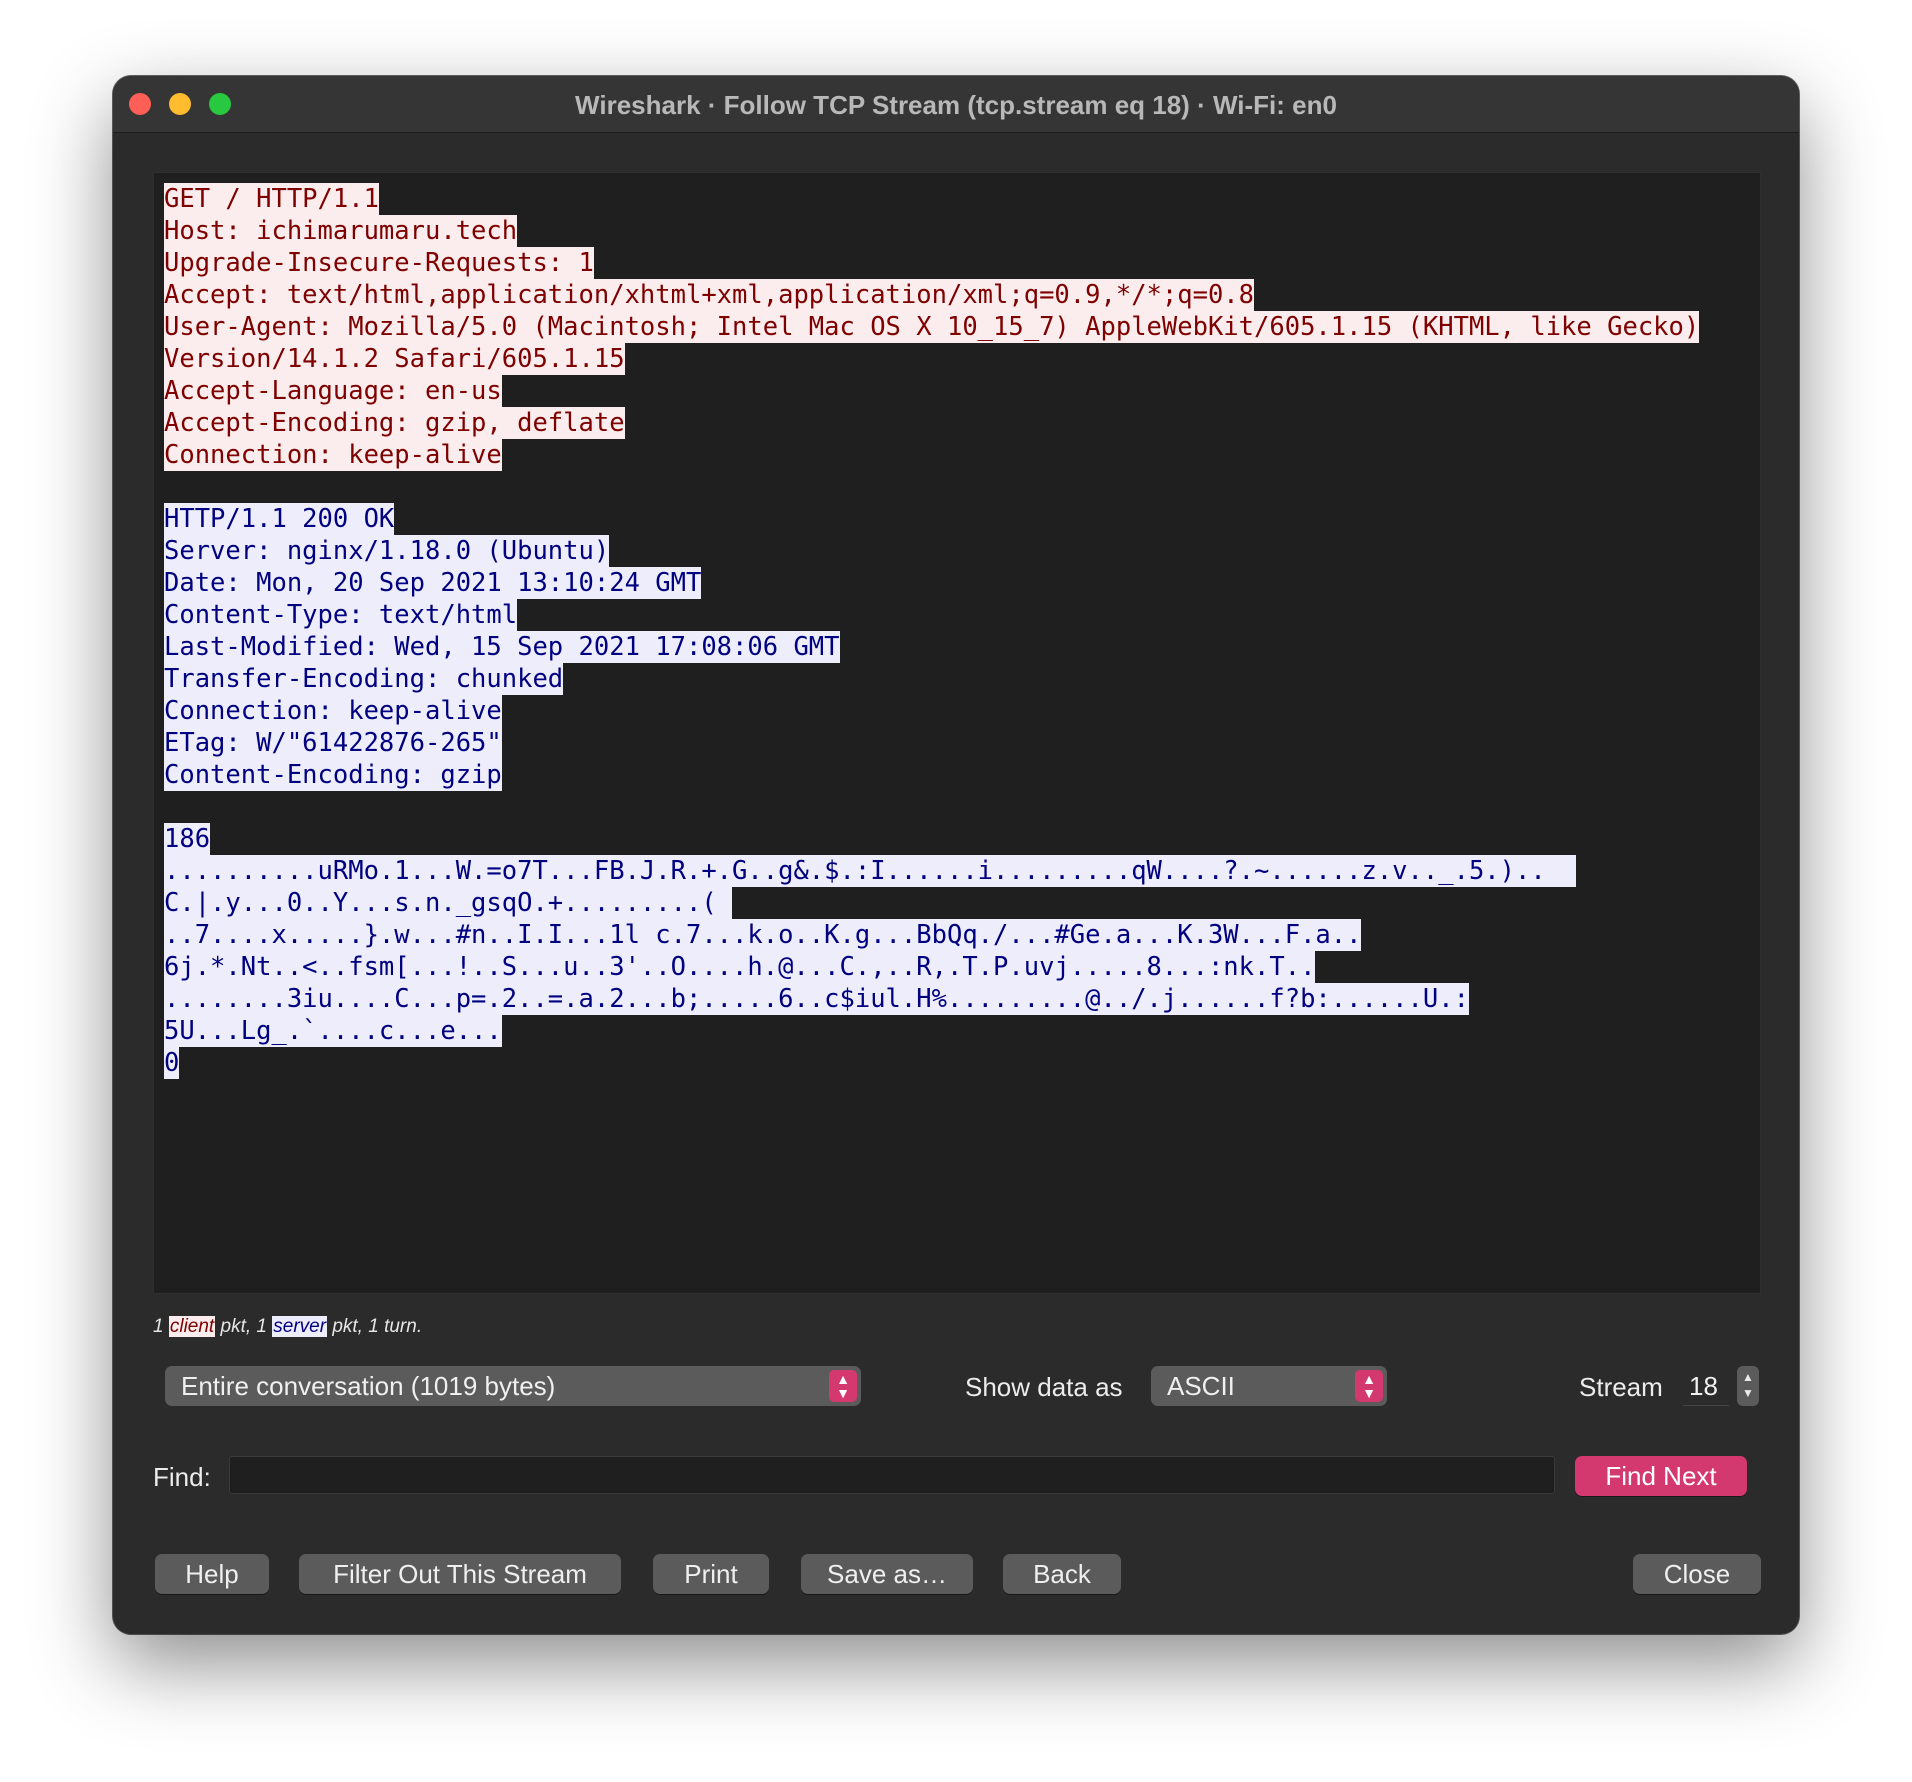 This screenshot has width=1912, height=1782. I want to click on print-button: Print, so click(711, 1574).